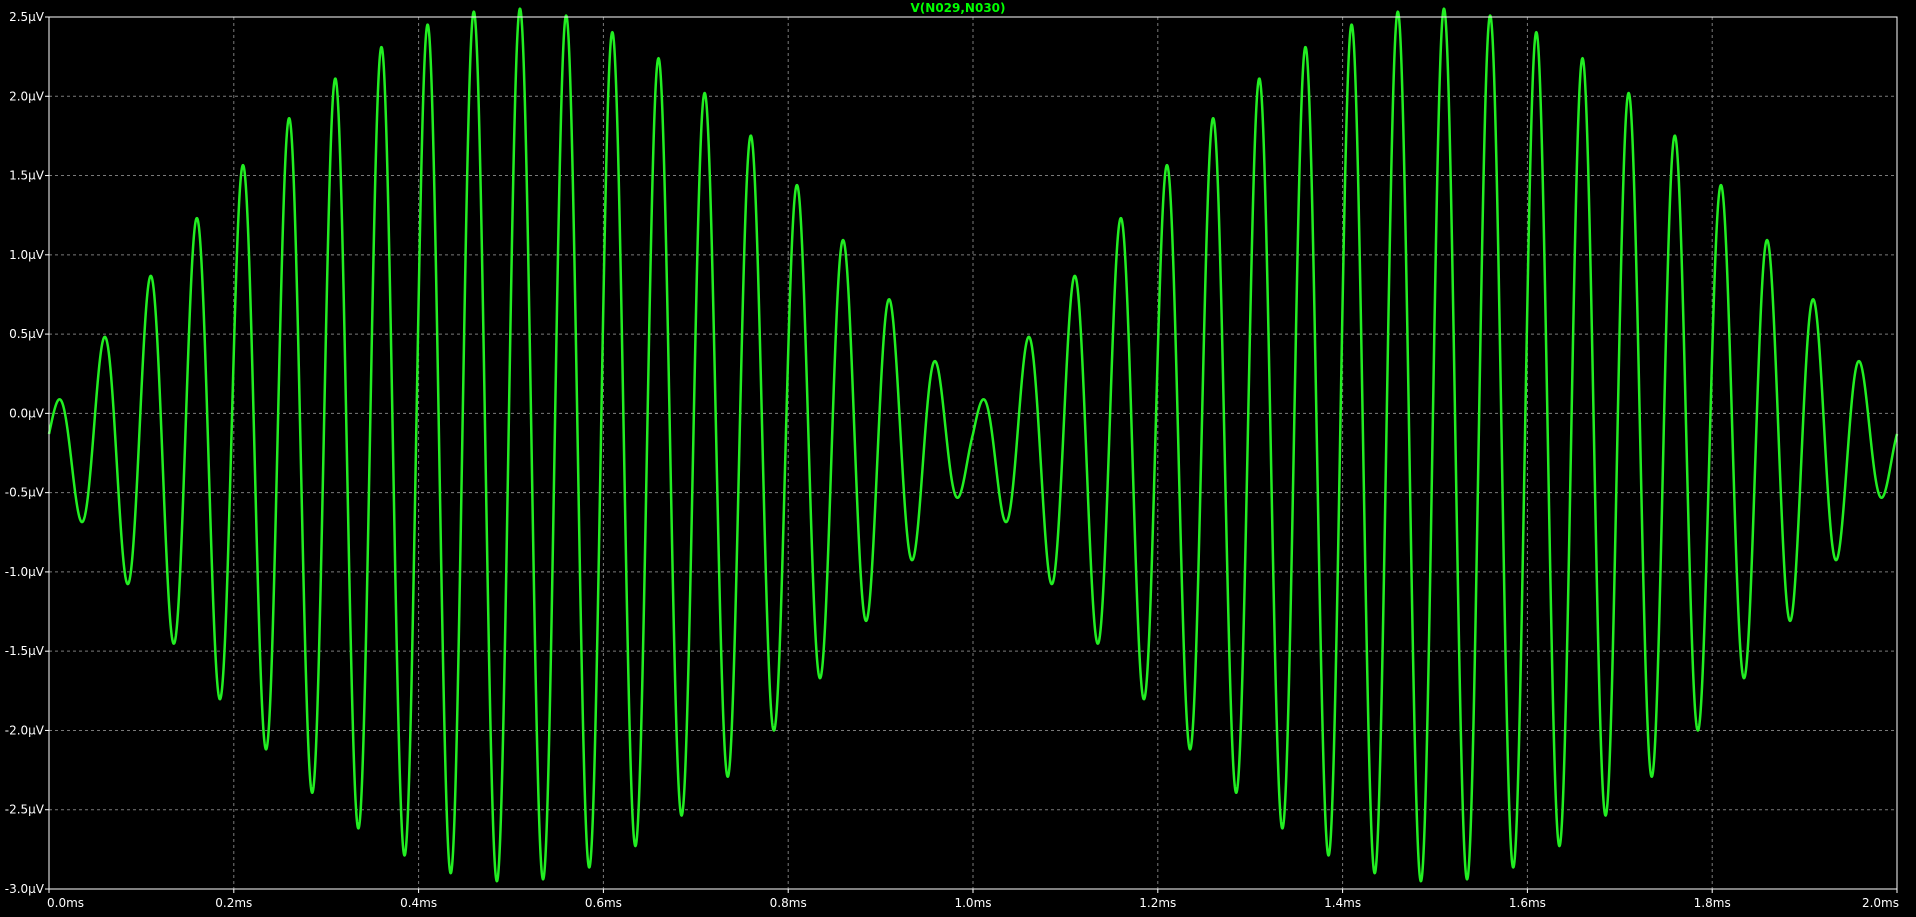  What do you see at coordinates (1342, 903) in the screenshot?
I see `x-tick-label: 1.4ms` at bounding box center [1342, 903].